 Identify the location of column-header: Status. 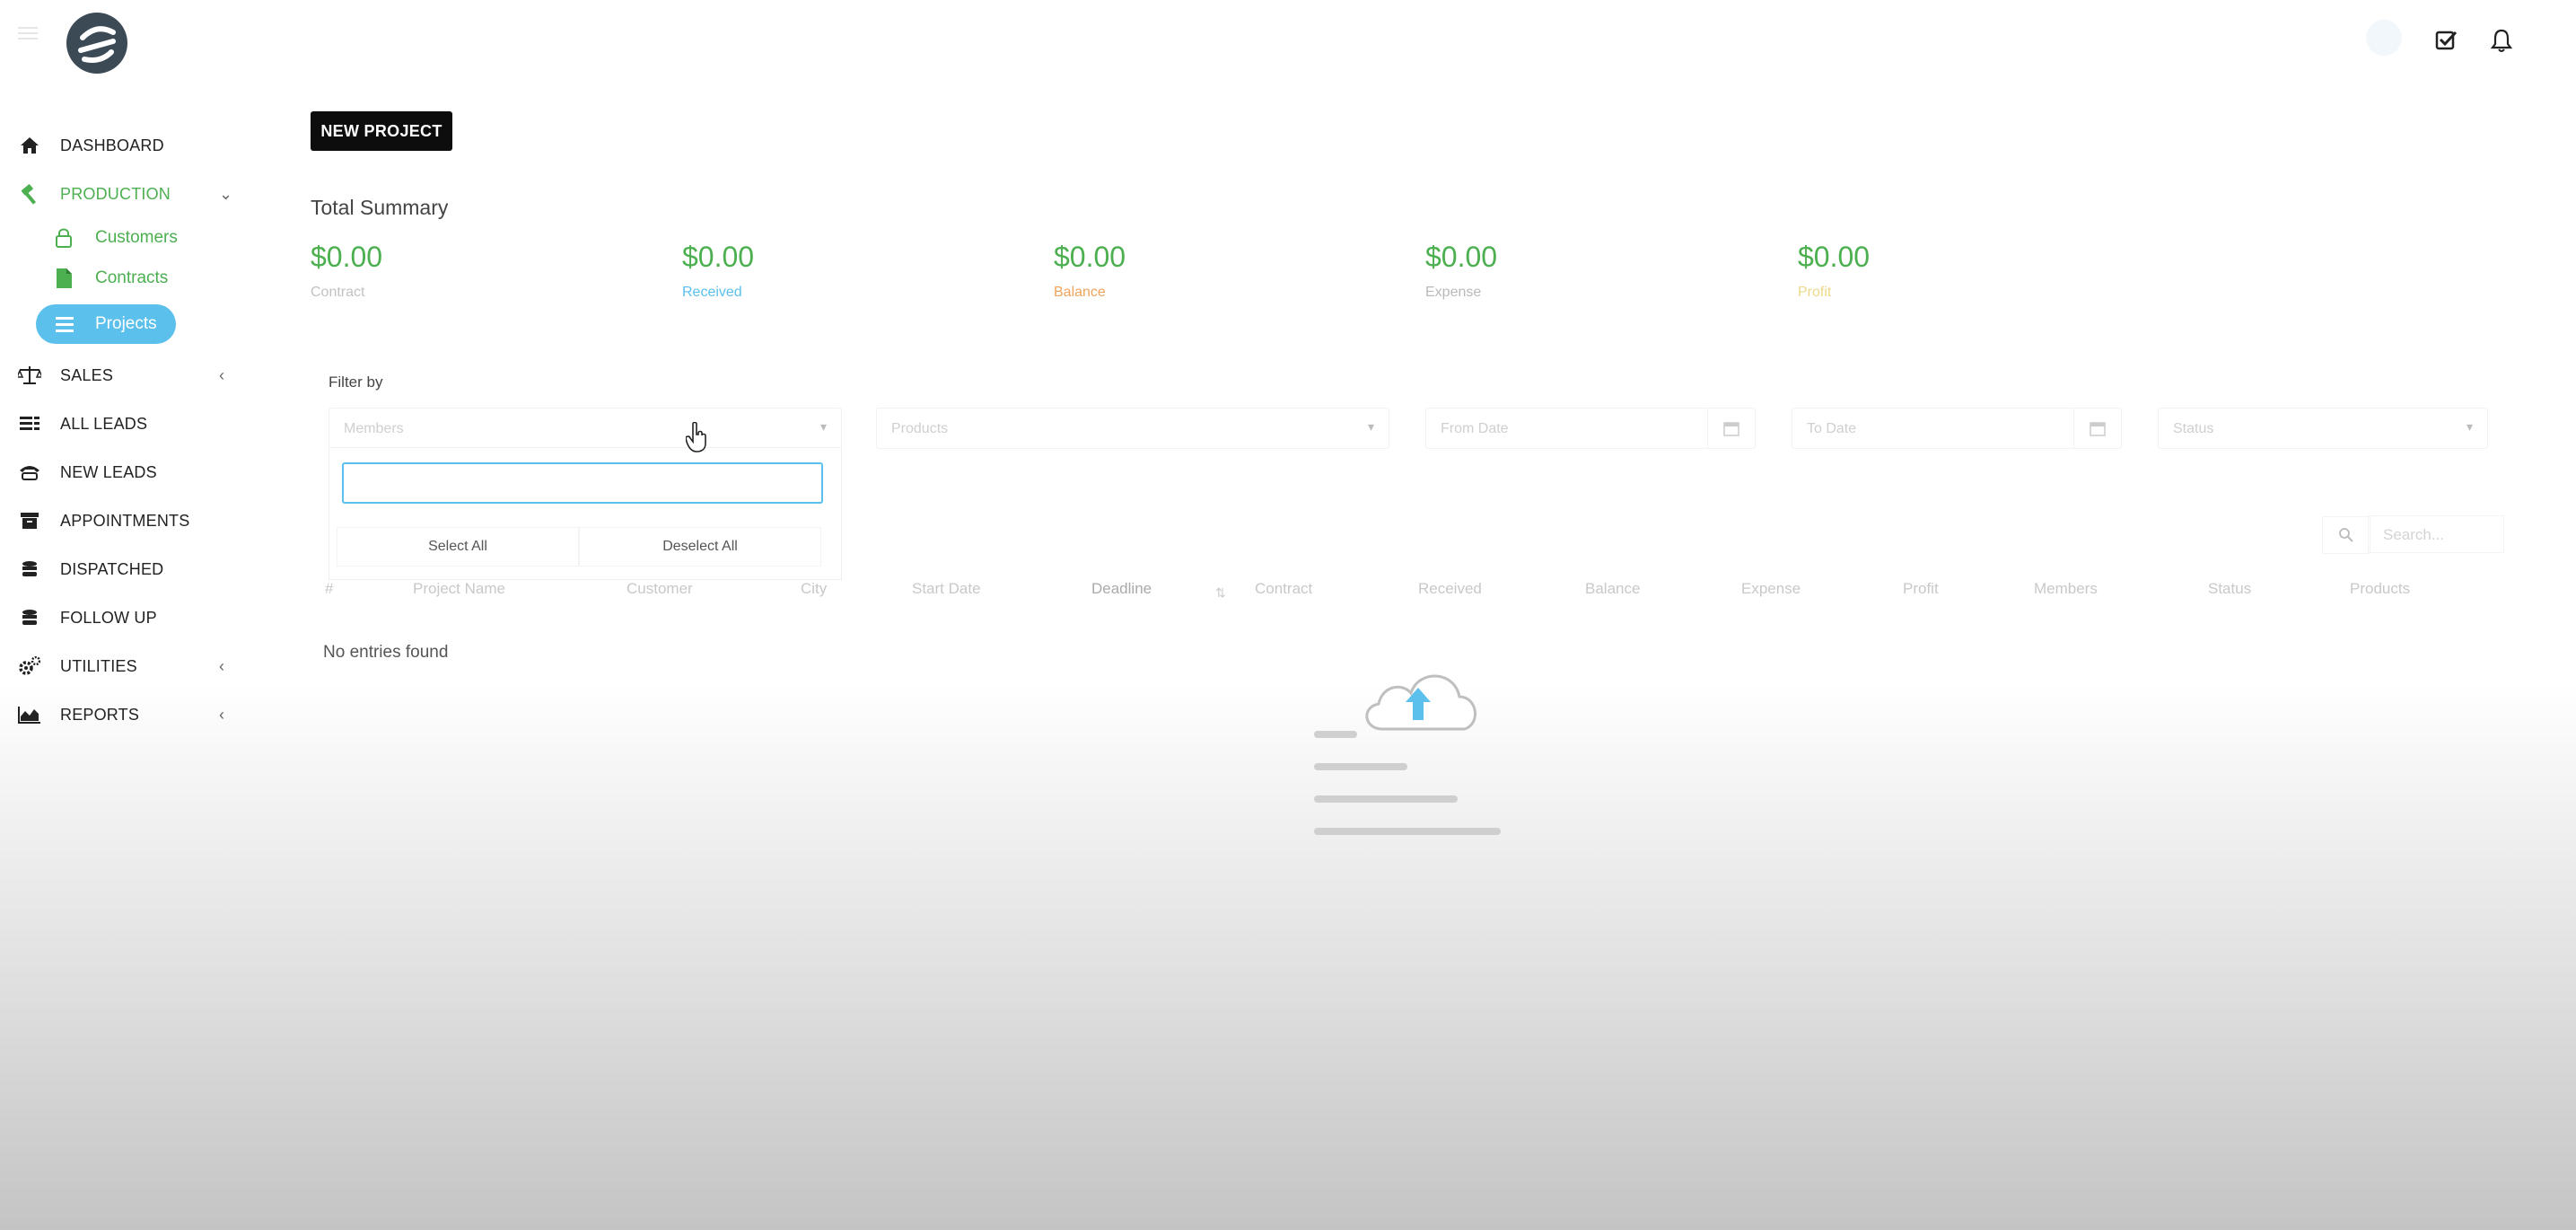
(2229, 589).